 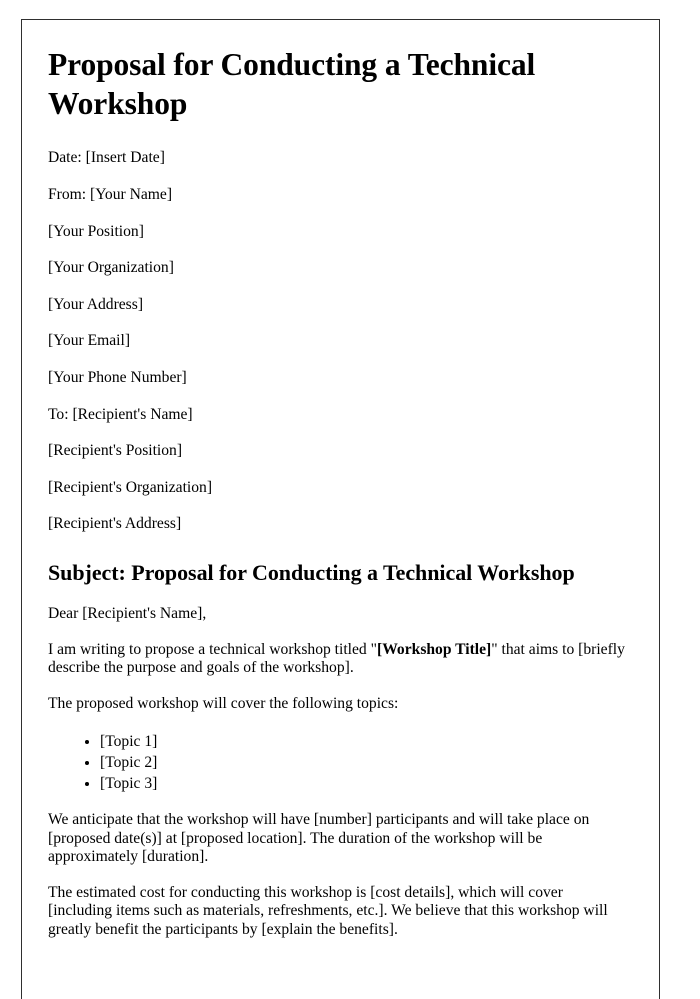 I want to click on recipient-line-organization: [Recipient's Organization], so click(x=130, y=487).